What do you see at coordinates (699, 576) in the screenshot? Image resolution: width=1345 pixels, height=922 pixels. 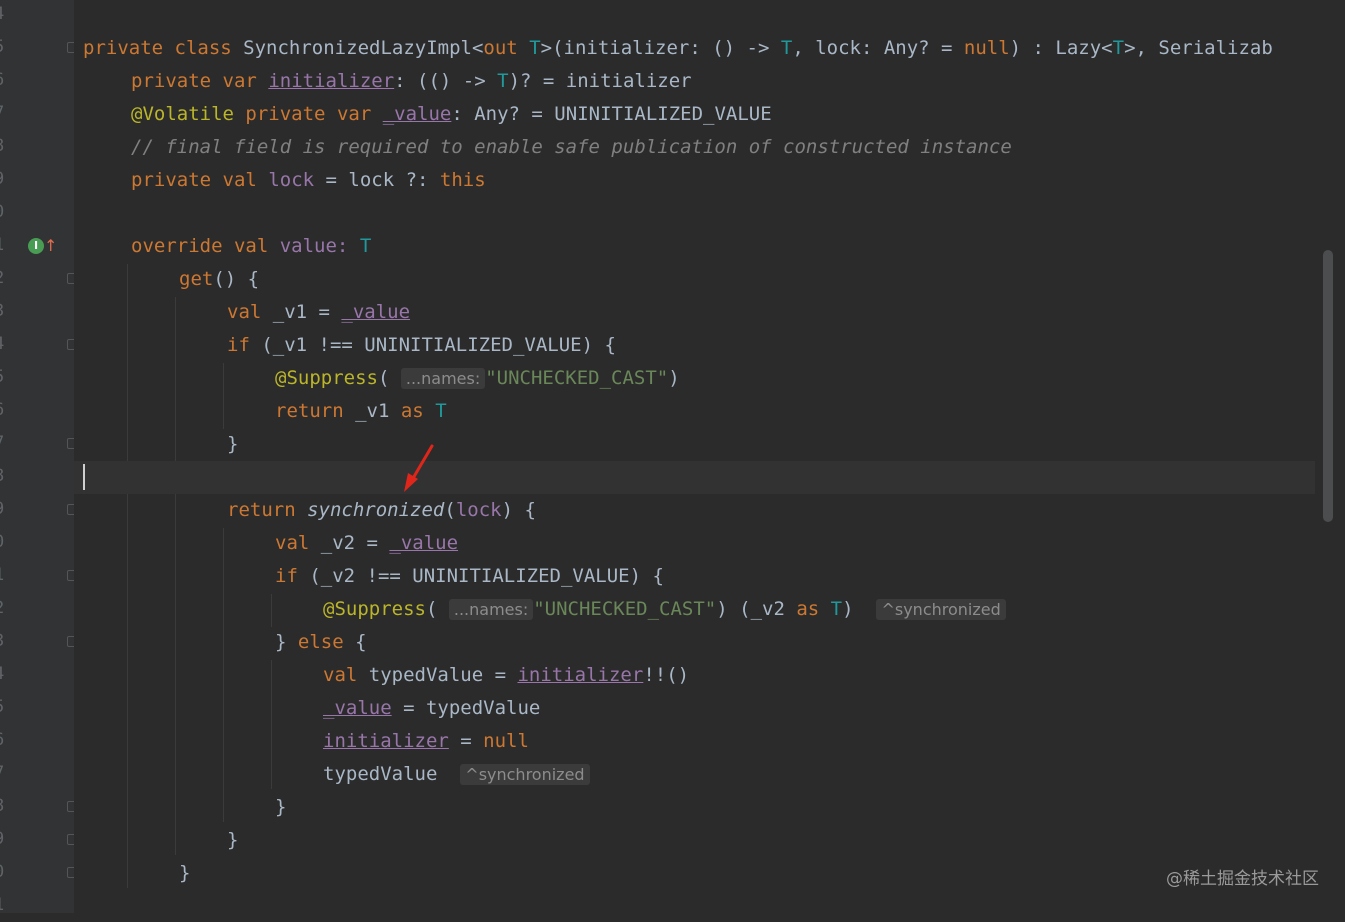 I see `code-line: if (_v2 !== UNINITIALIZED_VALUE) {` at bounding box center [699, 576].